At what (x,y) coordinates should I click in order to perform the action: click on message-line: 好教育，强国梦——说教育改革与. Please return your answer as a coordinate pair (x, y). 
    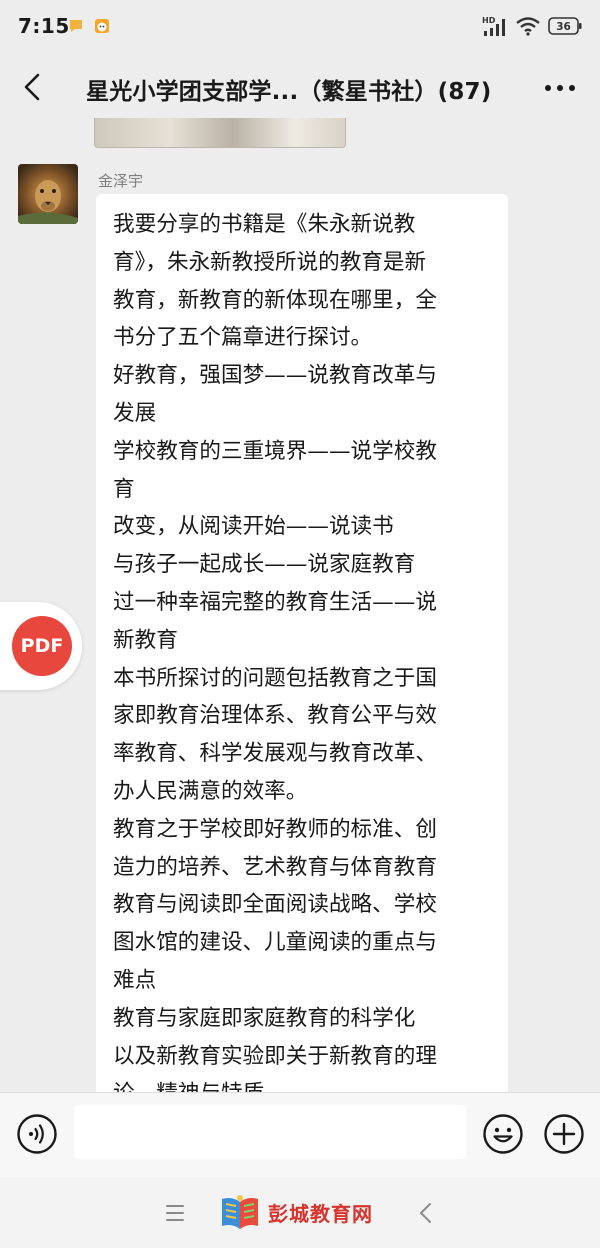
    Looking at the image, I should click on (275, 376).